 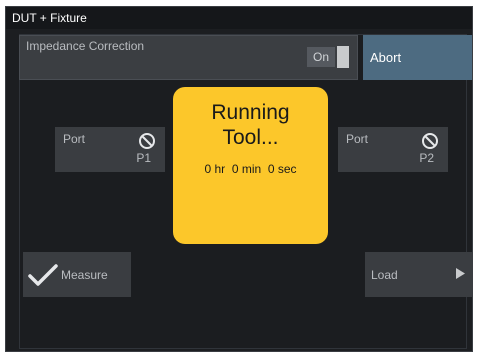 I want to click on impedance-correction-label: Impedance Correction, so click(x=85, y=46).